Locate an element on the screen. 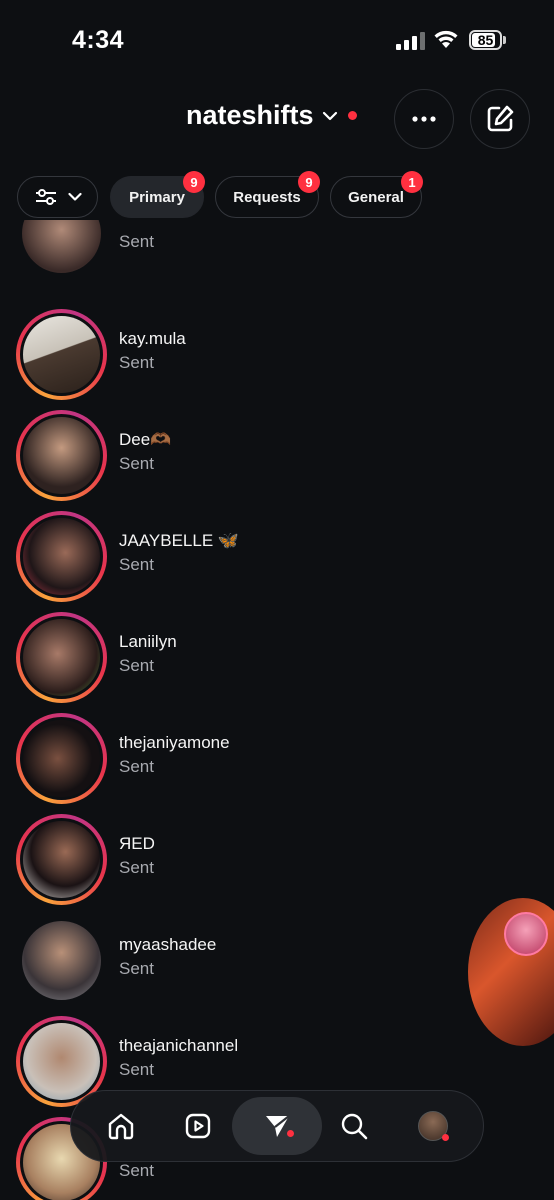 The height and width of the screenshot is (1200, 554). more-options-button is located at coordinates (424, 119).